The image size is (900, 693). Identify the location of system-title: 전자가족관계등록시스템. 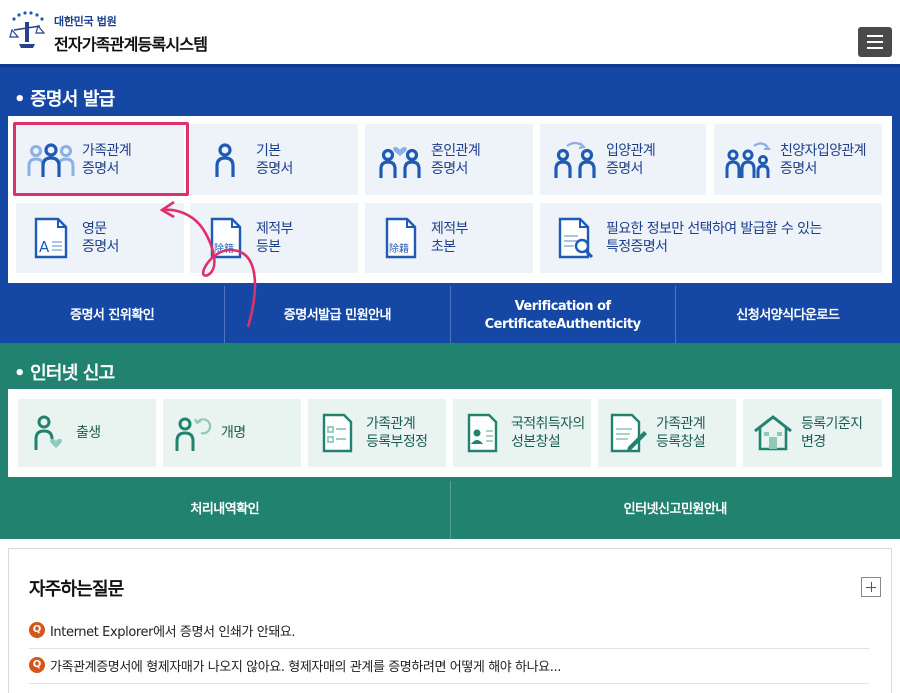
(131, 43).